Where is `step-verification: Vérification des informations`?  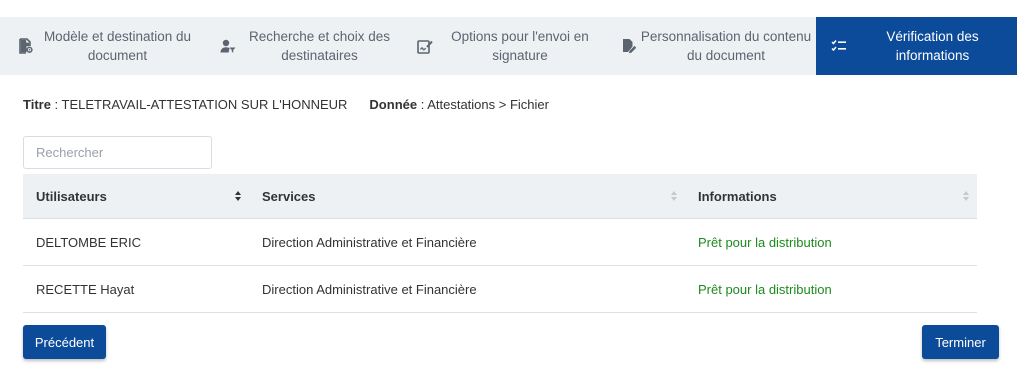 step-verification: Vérification des informations is located at coordinates (916, 46).